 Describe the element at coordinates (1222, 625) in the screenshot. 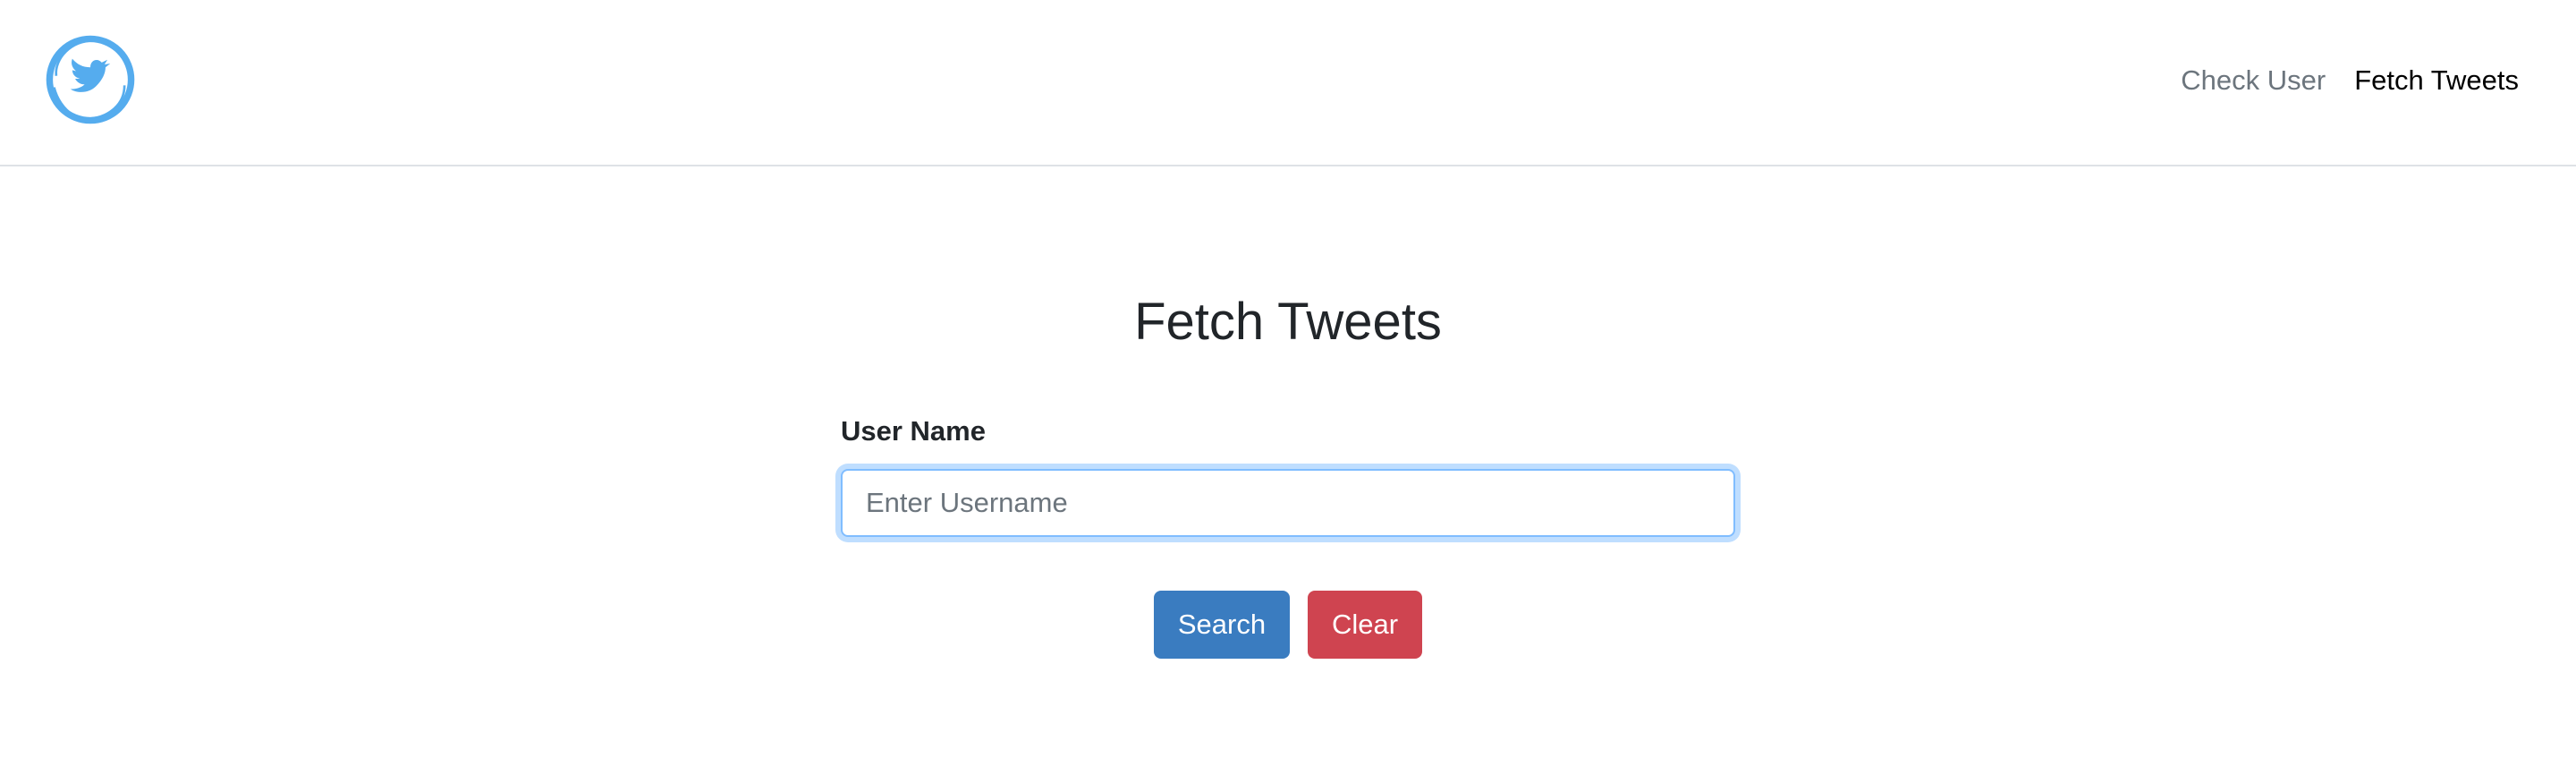

I see `search-button: Search` at that location.